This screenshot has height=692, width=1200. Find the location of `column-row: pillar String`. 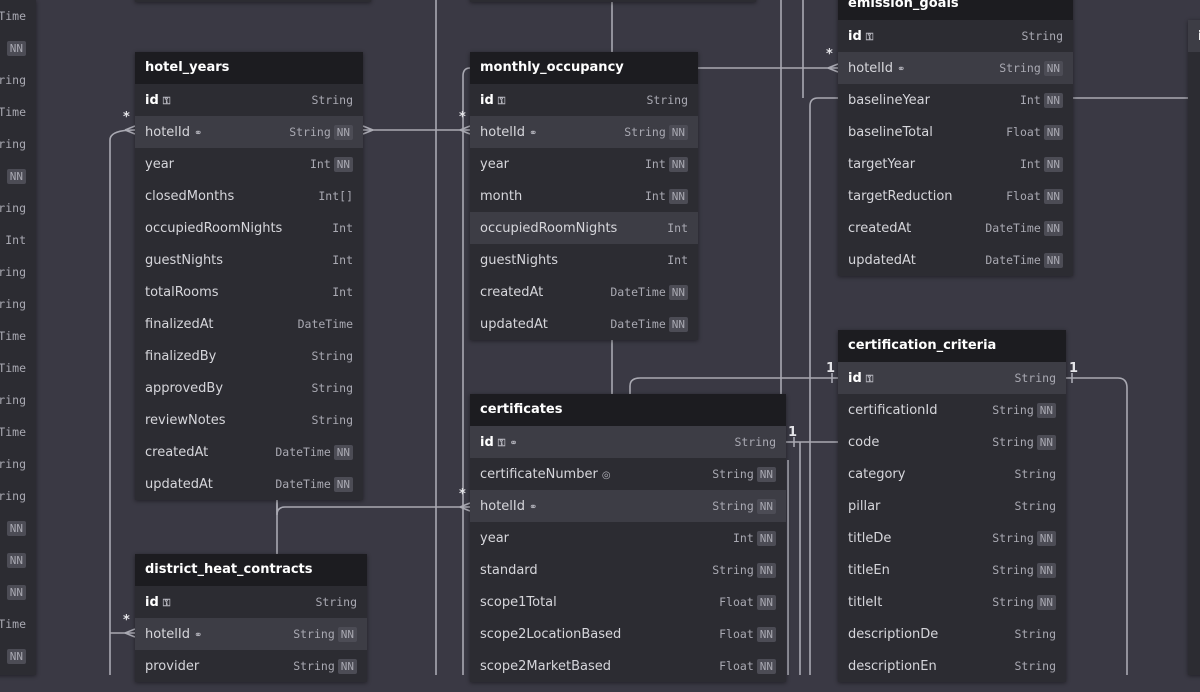

column-row: pillar String is located at coordinates (952, 506).